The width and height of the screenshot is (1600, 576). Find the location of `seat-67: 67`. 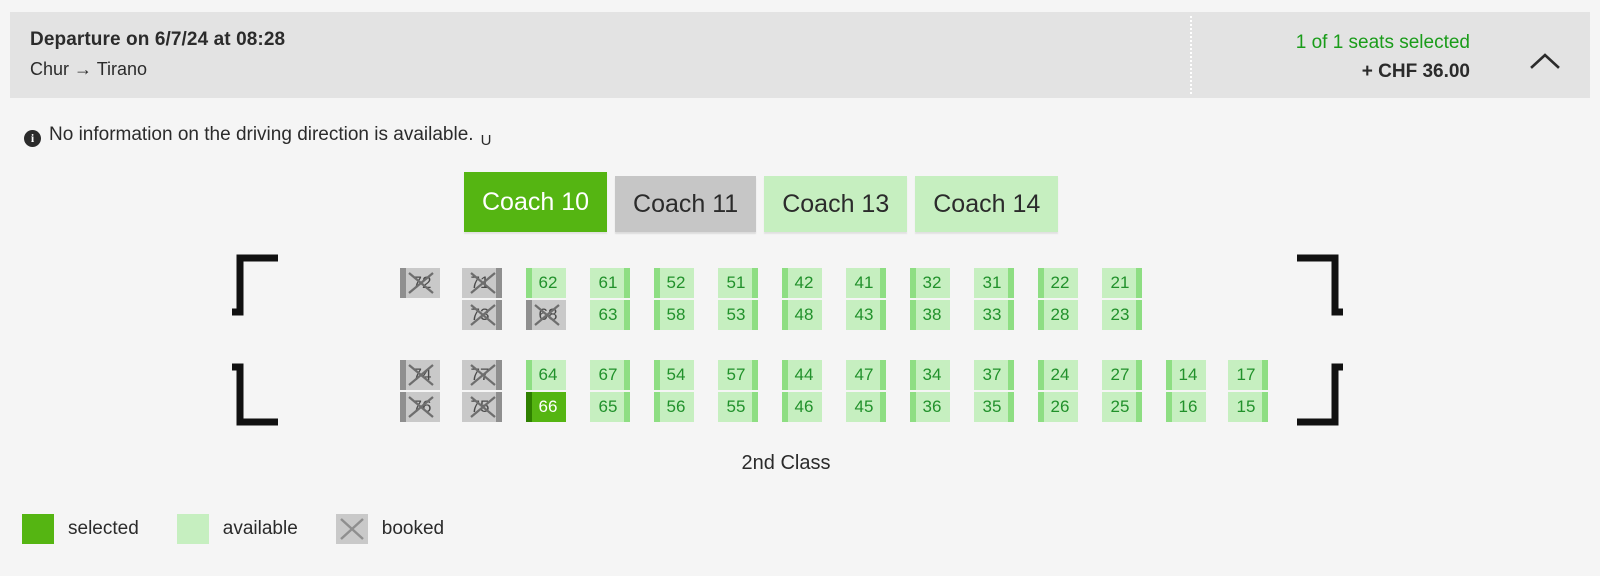

seat-67: 67 is located at coordinates (610, 375).